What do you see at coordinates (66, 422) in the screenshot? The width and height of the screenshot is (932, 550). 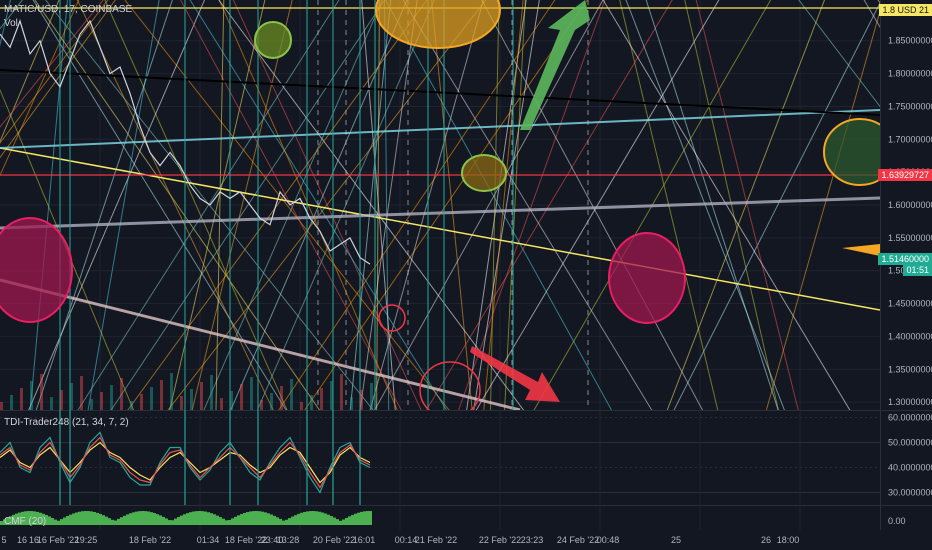 I see `tdi-indicator-label: TDI-Trader248 (21, 34, 7, 2)` at bounding box center [66, 422].